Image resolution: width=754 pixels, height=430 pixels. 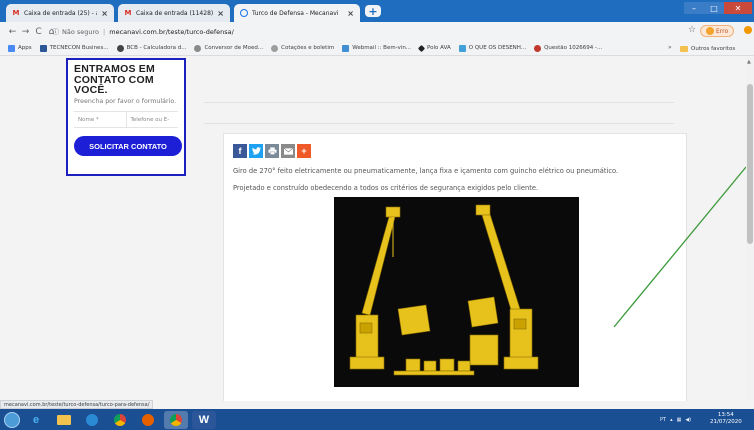 What do you see at coordinates (152, 119) in the screenshot?
I see `phone-email-field: Telefone ou E-` at bounding box center [152, 119].